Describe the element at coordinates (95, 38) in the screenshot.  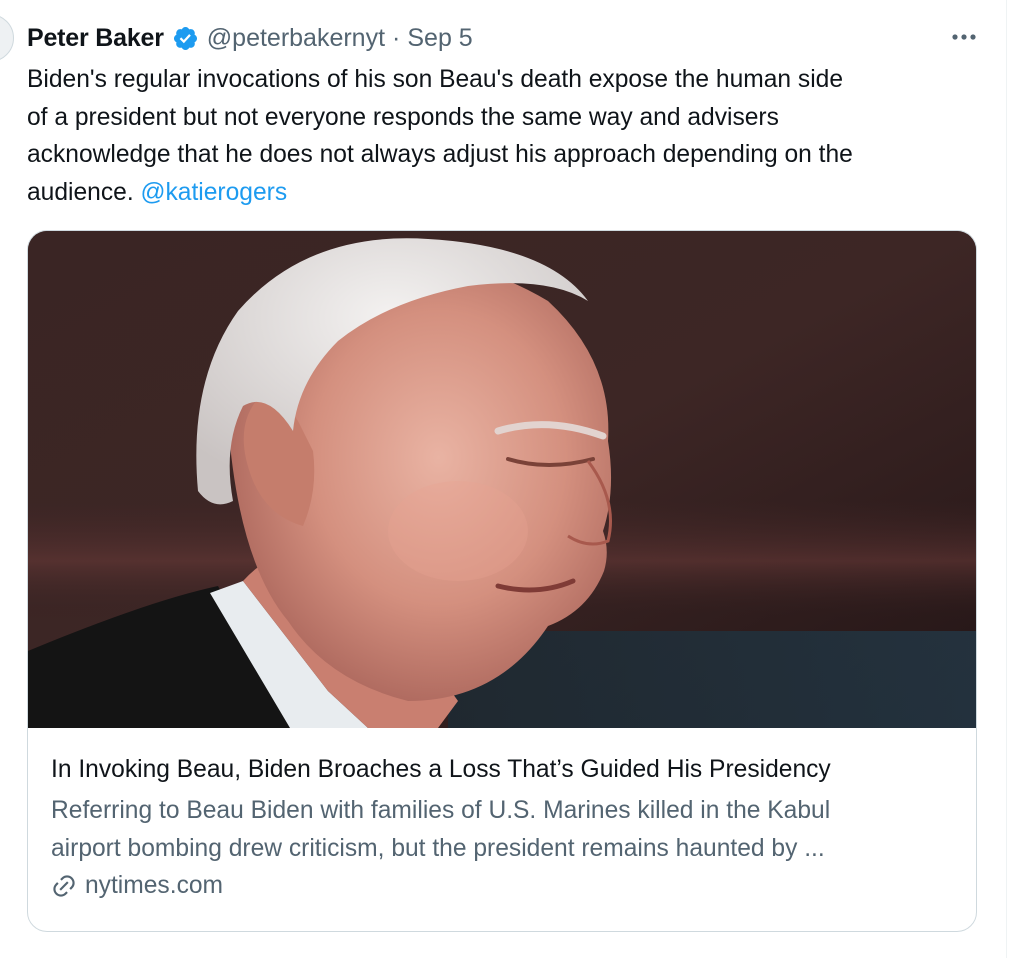
I see `author-name: Peter Baker` at that location.